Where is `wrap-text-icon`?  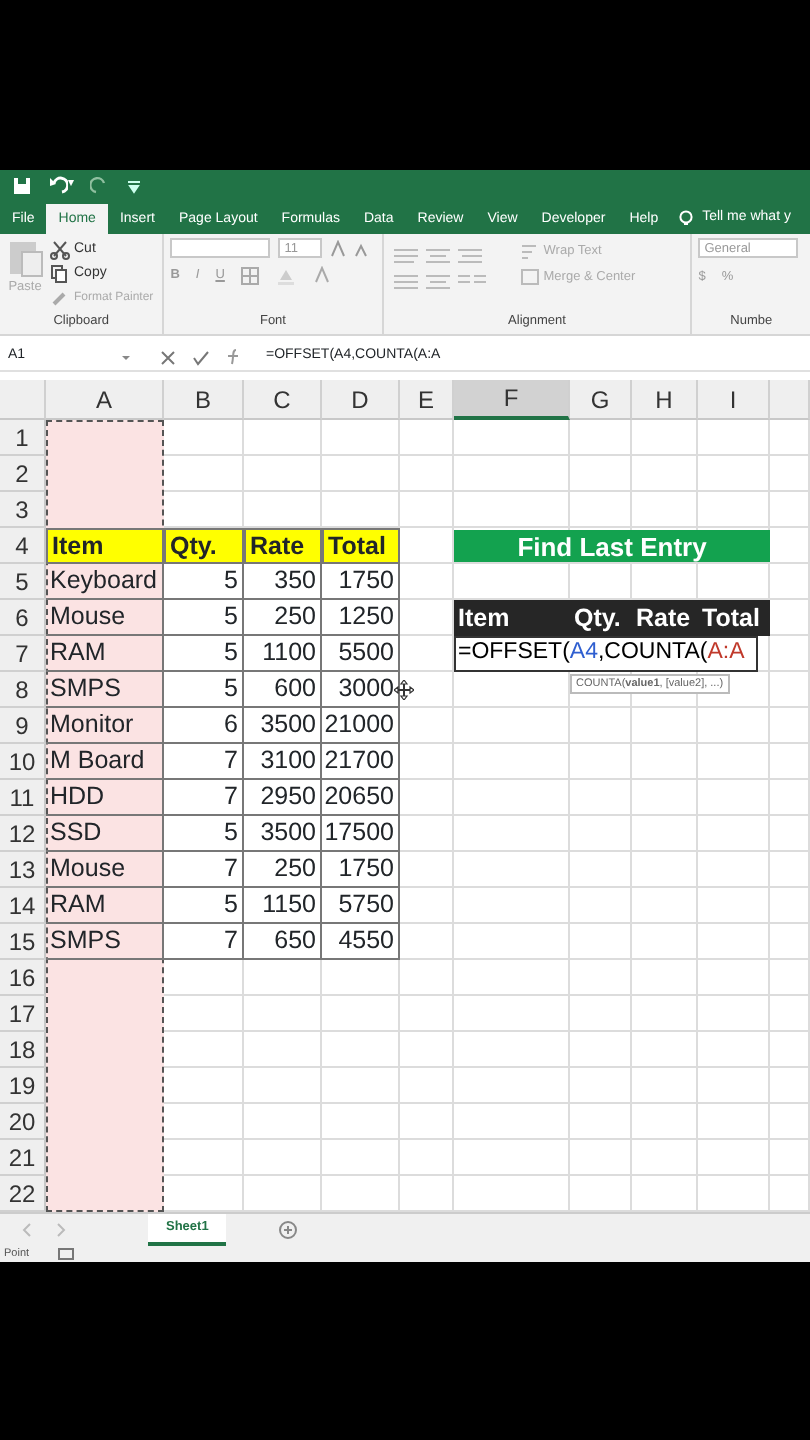 wrap-text-icon is located at coordinates (529, 251).